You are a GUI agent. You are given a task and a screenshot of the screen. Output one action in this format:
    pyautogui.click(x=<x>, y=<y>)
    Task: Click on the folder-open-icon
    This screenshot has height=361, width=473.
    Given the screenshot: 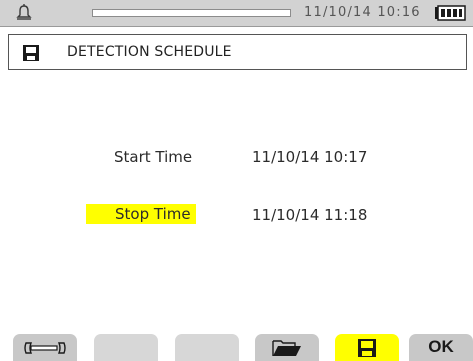 What is the action you would take?
    pyautogui.click(x=286, y=347)
    